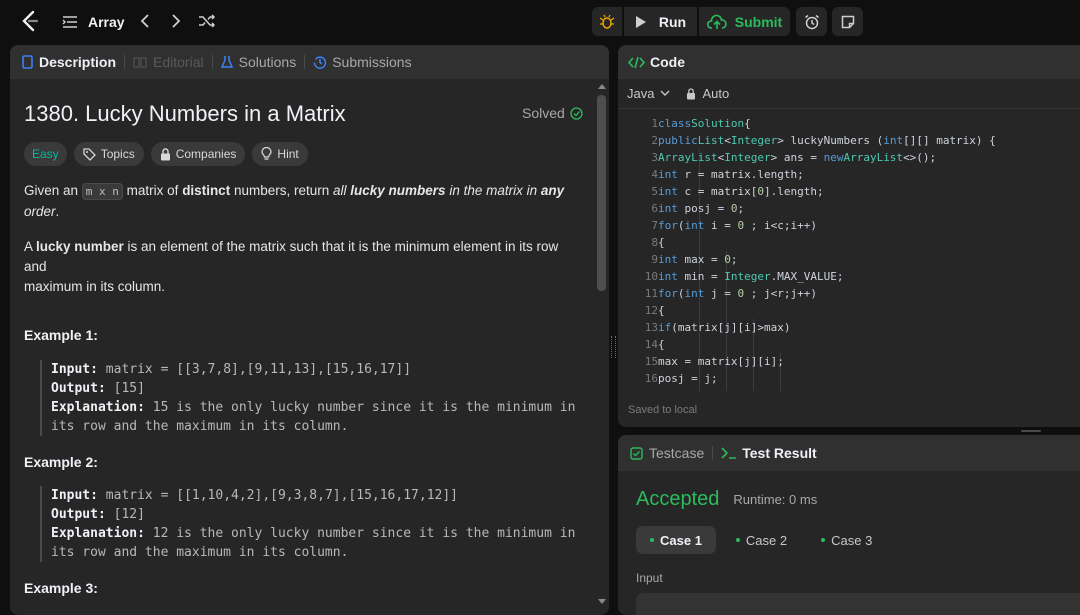 The height and width of the screenshot is (615, 1080). What do you see at coordinates (684, 123) in the screenshot?
I see `code-line: 1 class Solution {` at bounding box center [684, 123].